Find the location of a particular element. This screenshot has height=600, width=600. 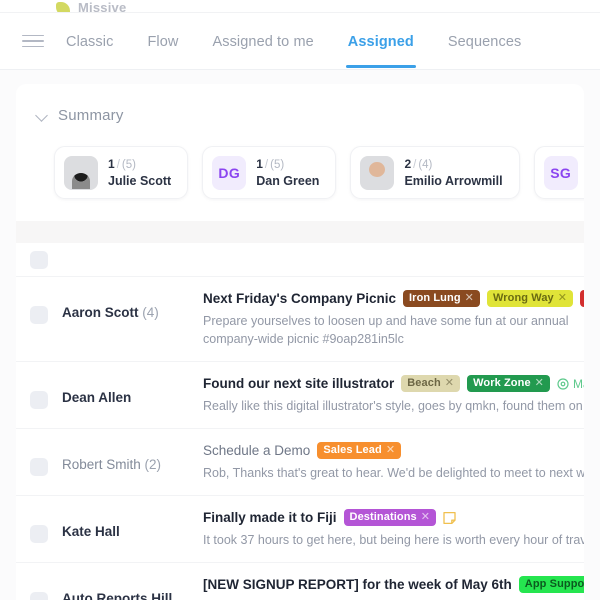

tag-app-support: App Support✕ is located at coordinates (551, 584).